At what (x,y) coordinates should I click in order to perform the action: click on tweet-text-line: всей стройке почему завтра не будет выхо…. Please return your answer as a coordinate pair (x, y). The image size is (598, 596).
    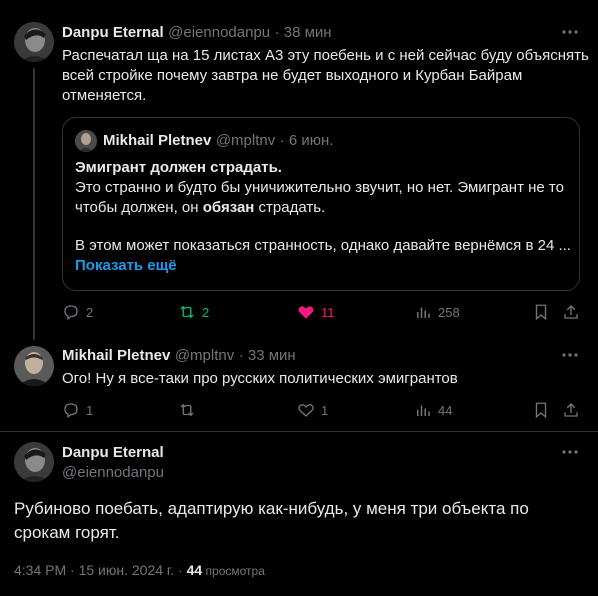
    Looking at the image, I should click on (292, 75).